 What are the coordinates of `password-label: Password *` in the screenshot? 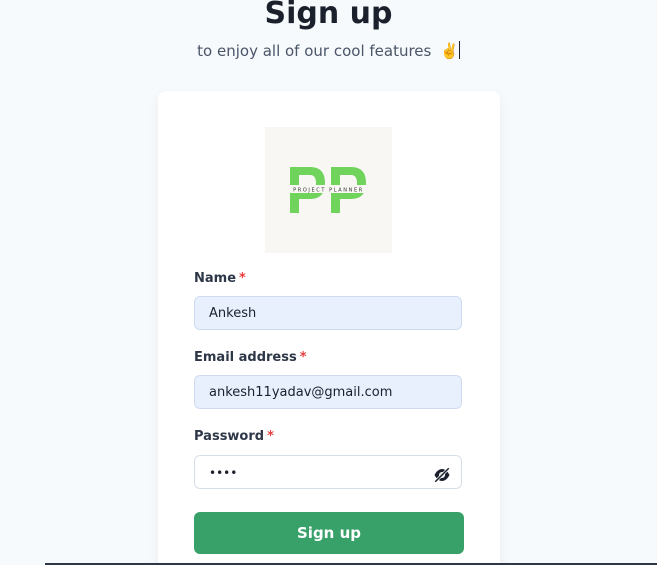 It's located at (234, 437).